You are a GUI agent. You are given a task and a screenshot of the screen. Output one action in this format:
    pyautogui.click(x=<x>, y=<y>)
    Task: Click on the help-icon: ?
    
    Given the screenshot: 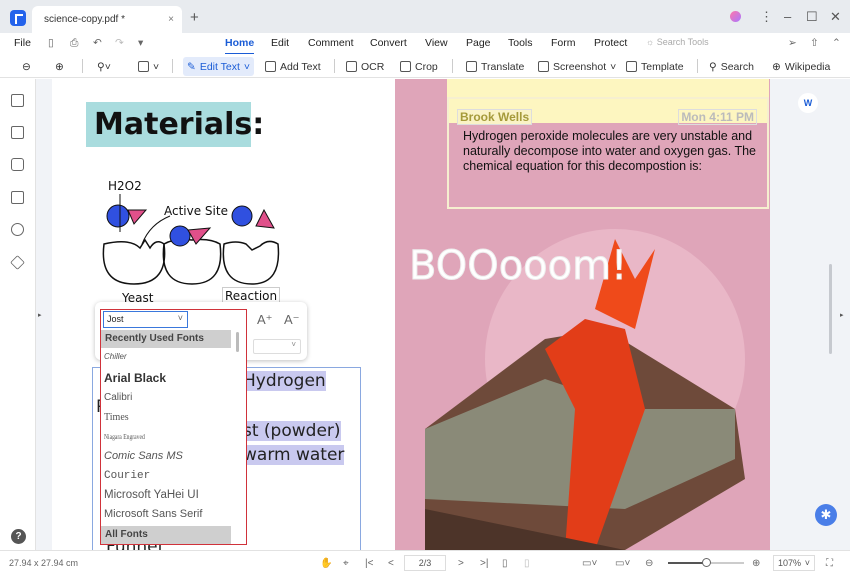 What is the action you would take?
    pyautogui.click(x=18, y=536)
    